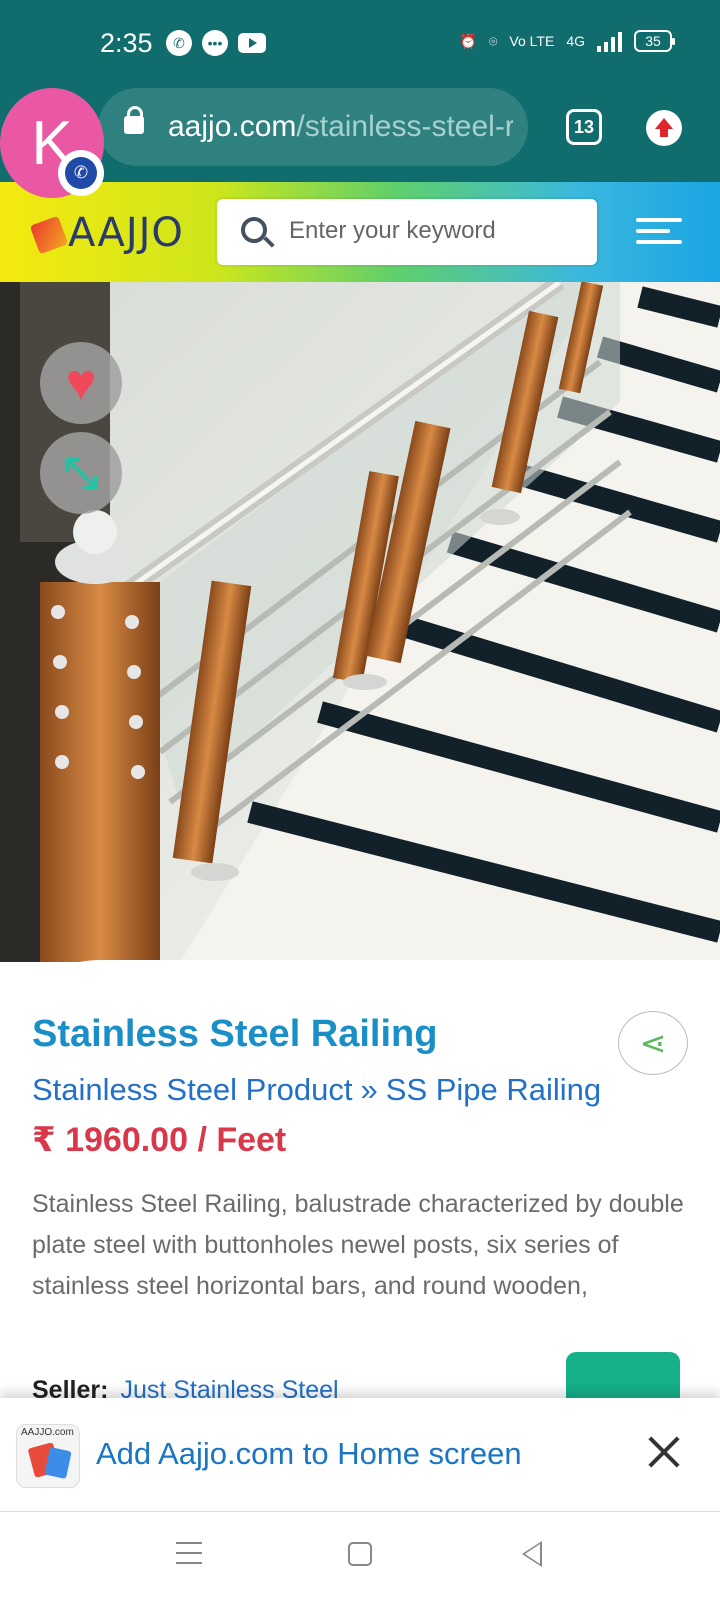 This screenshot has height=1600, width=720. Describe the element at coordinates (254, 230) in the screenshot. I see `search-icon` at that location.